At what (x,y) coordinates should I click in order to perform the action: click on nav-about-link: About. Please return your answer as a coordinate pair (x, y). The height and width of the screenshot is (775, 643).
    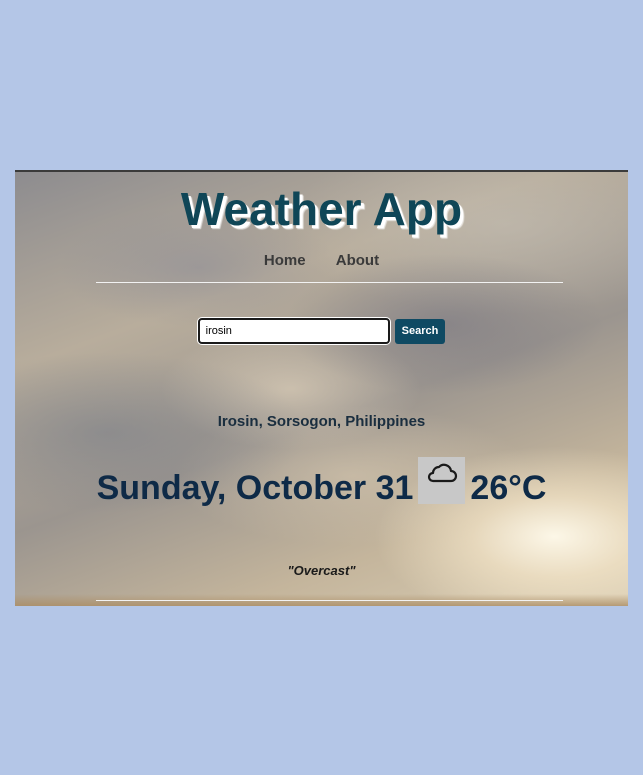
    Looking at the image, I should click on (357, 260).